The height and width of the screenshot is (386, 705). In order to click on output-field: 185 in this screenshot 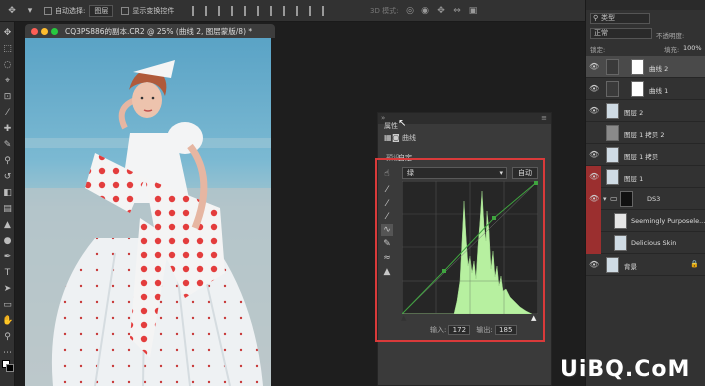, I will do `click(505, 330)`.